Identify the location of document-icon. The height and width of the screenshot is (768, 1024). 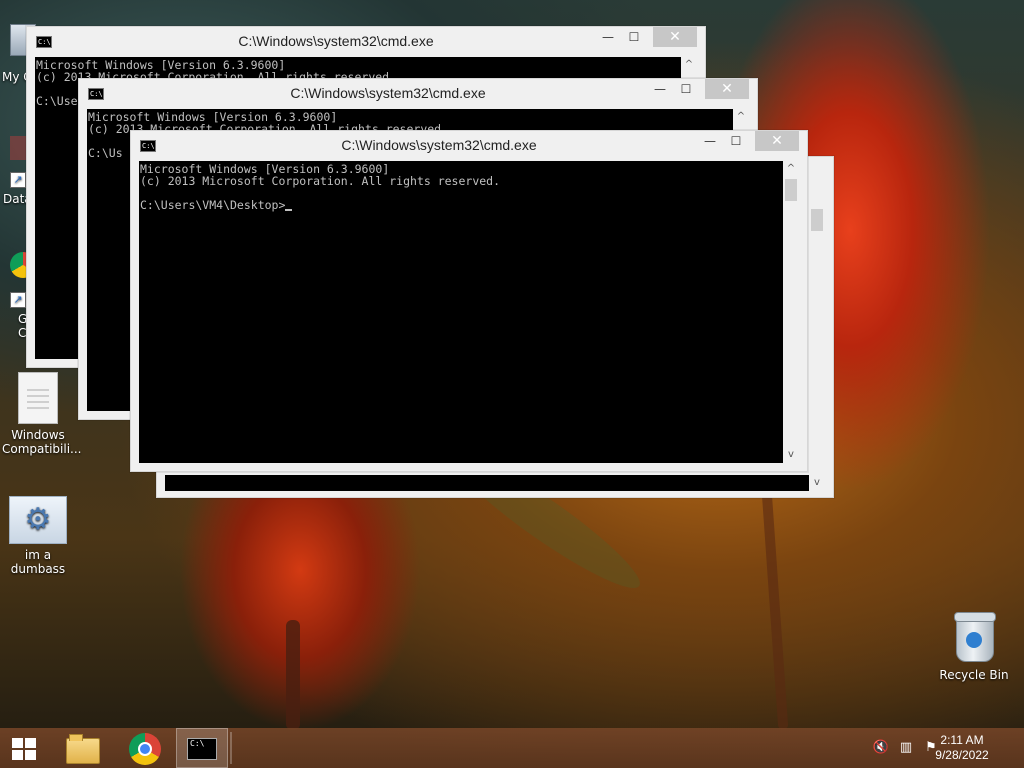
(38, 398).